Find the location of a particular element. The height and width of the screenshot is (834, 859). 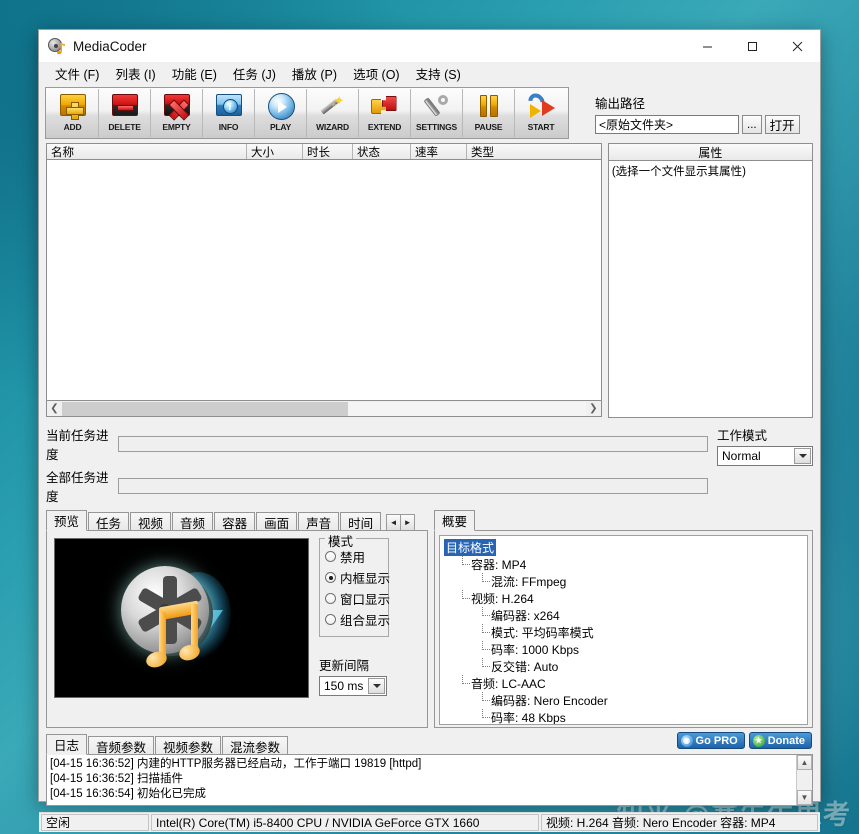

update-interval-select: 150 ms is located at coordinates (353, 686).